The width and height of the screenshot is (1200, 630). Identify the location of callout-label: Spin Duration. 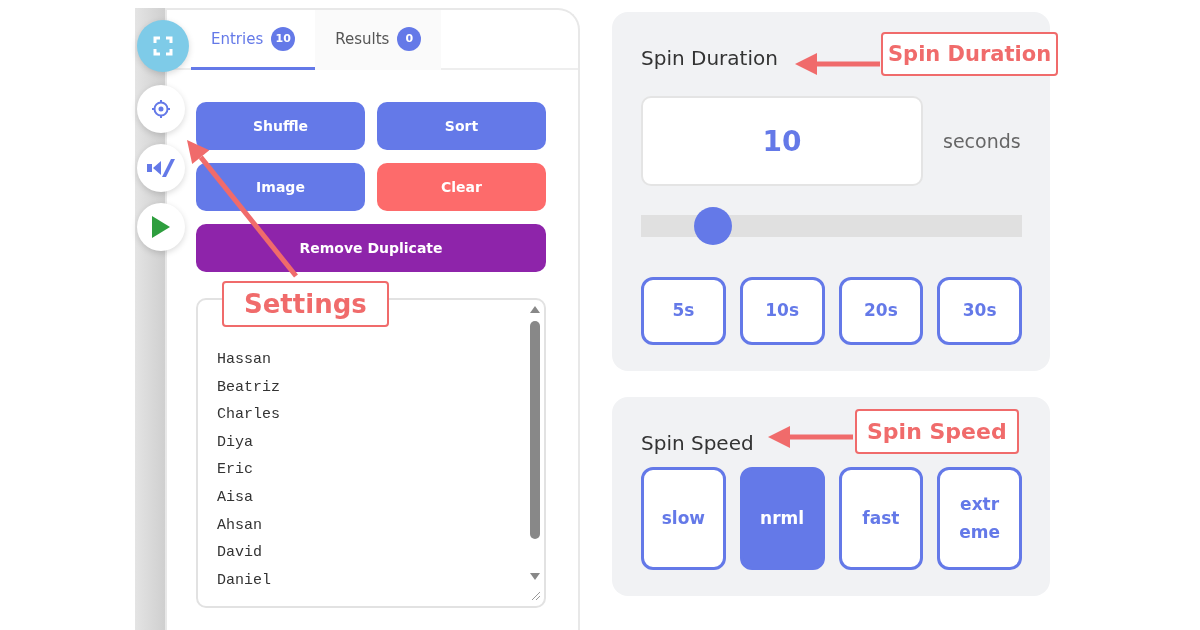
(970, 54).